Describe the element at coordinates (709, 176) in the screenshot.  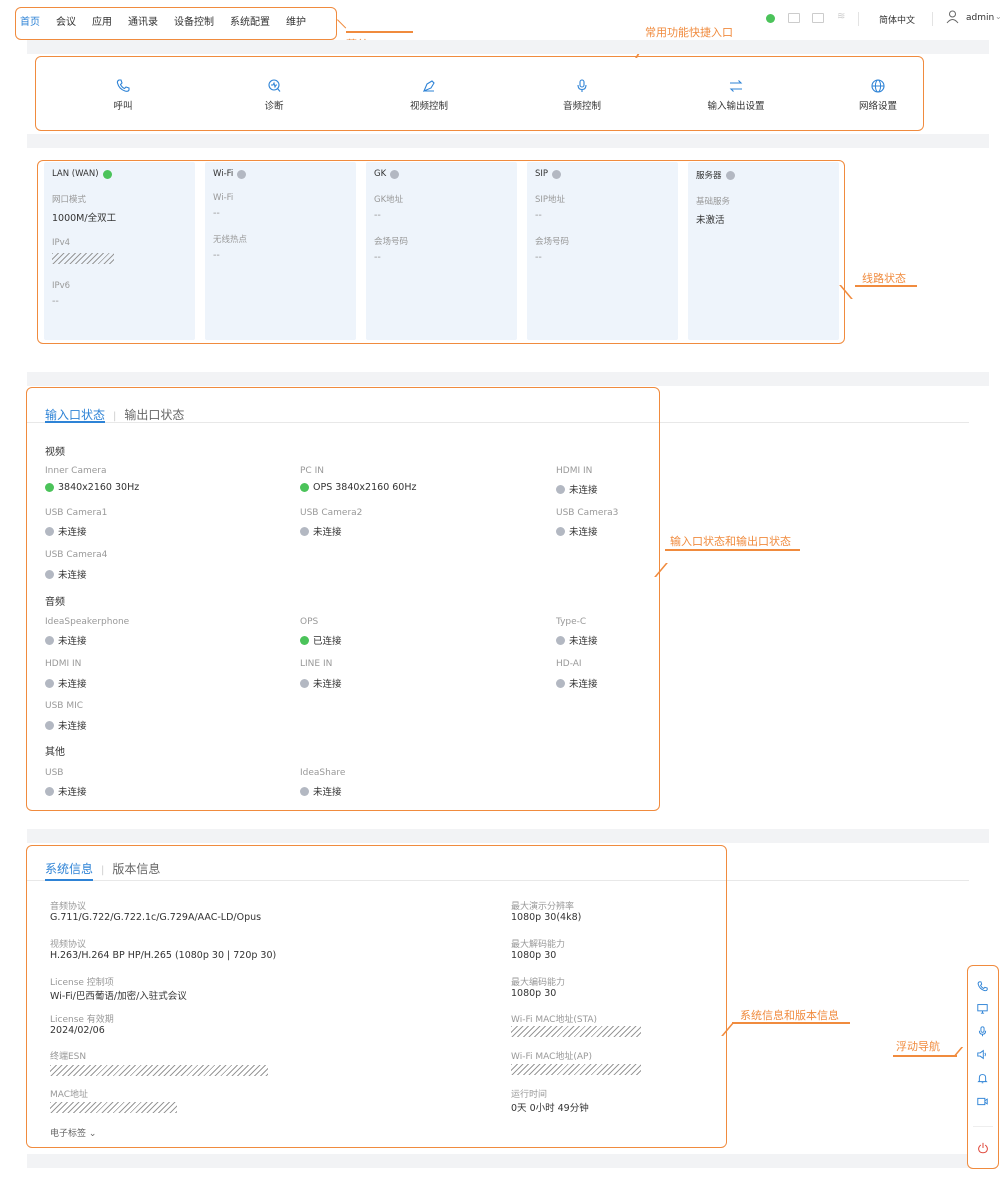
I see `network-card-title: 服务器` at that location.